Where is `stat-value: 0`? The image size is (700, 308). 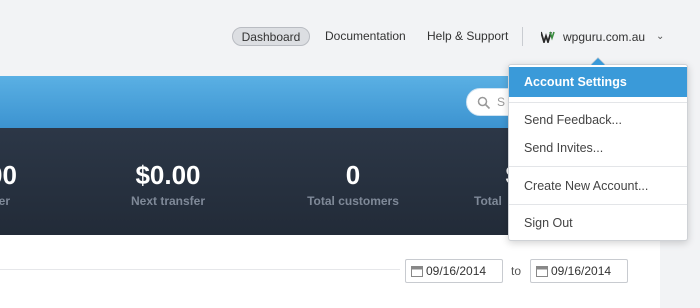
stat-value: 0 is located at coordinates (353, 175).